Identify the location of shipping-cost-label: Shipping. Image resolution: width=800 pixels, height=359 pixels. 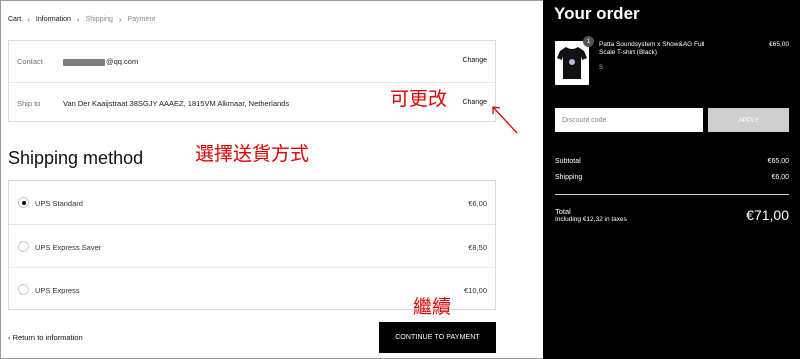
(569, 177).